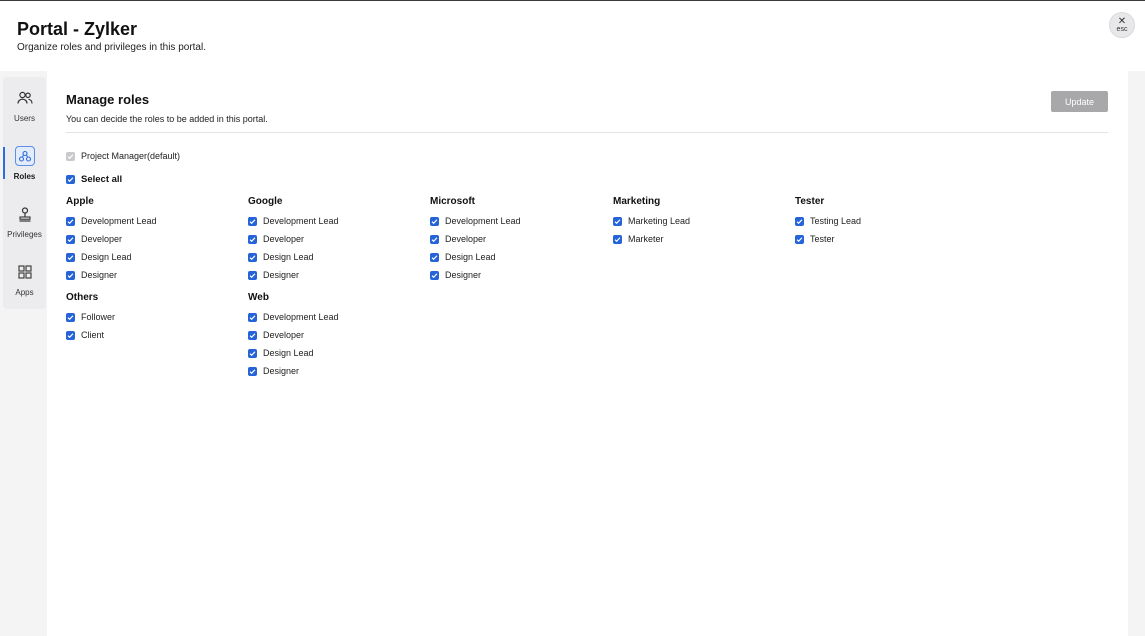 Image resolution: width=1145 pixels, height=636 pixels. Describe the element at coordinates (70, 156) in the screenshot. I see `default-role-checkbox` at that location.